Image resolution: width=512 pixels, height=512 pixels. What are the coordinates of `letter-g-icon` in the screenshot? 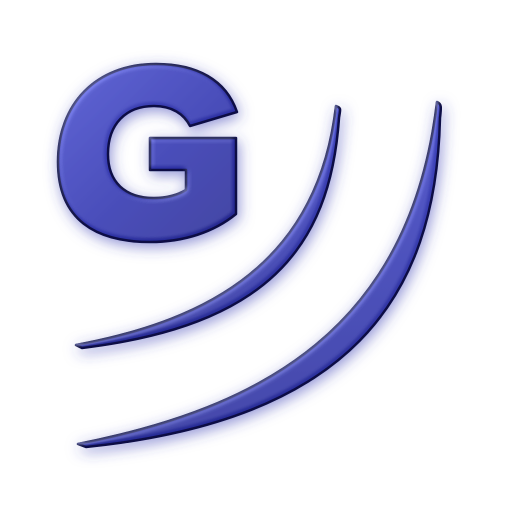 It's located at (147, 153).